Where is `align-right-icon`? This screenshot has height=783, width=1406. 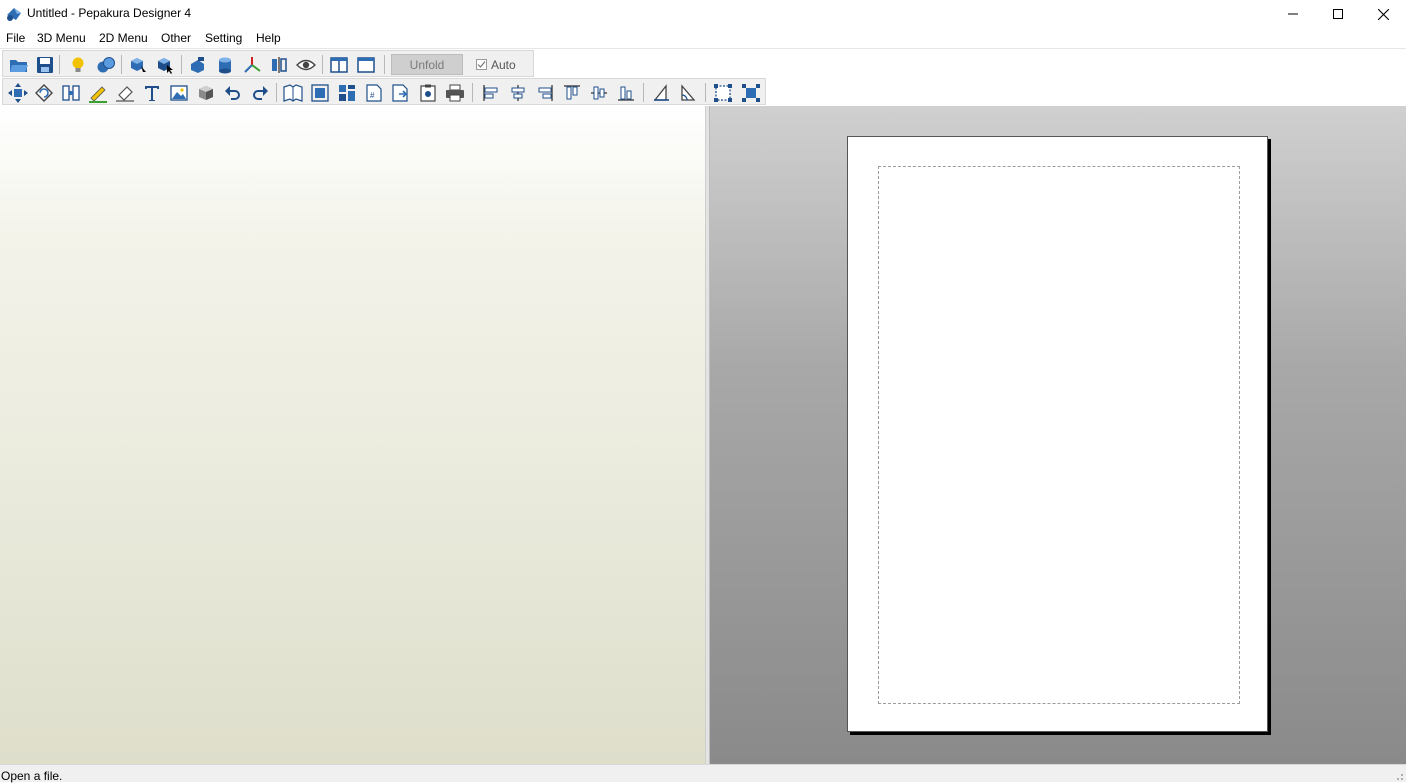 align-right-icon is located at coordinates (545, 92).